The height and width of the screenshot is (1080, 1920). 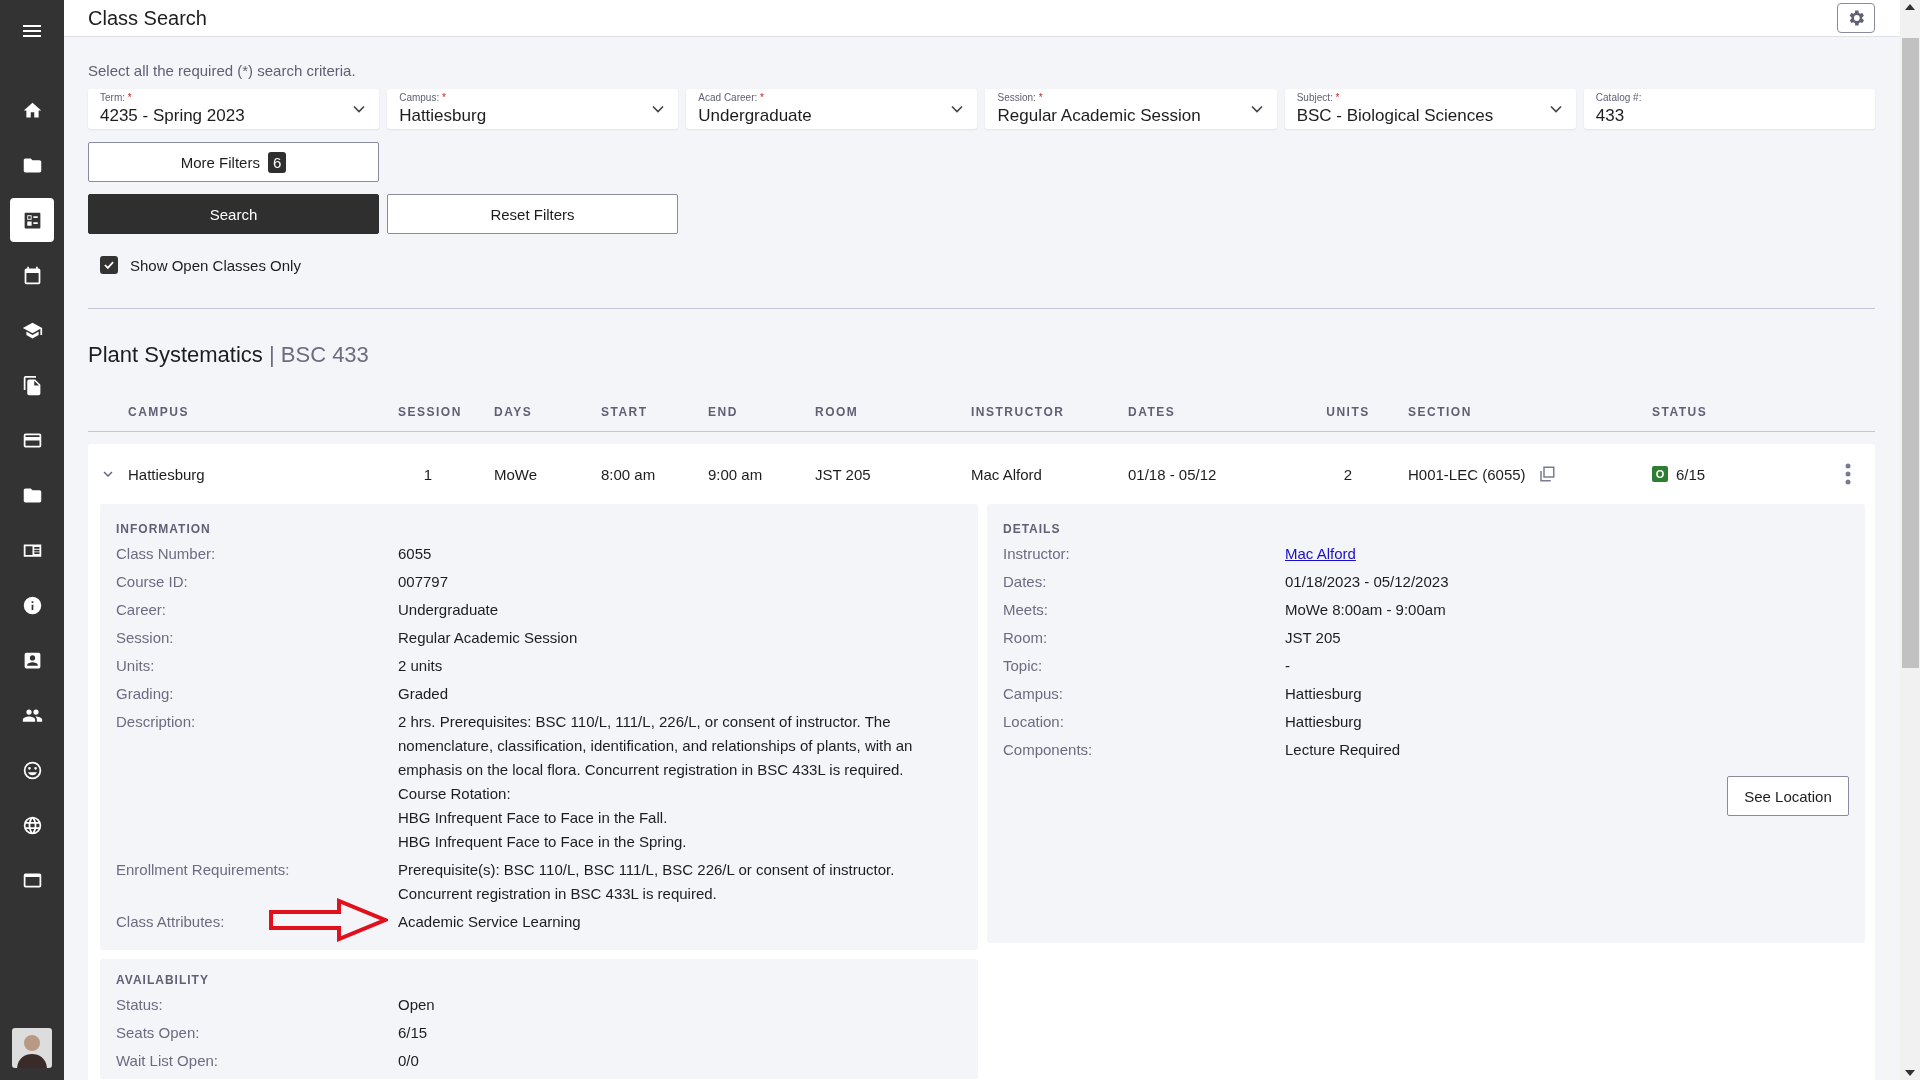 I want to click on field-label: Location:, so click(x=1034, y=722).